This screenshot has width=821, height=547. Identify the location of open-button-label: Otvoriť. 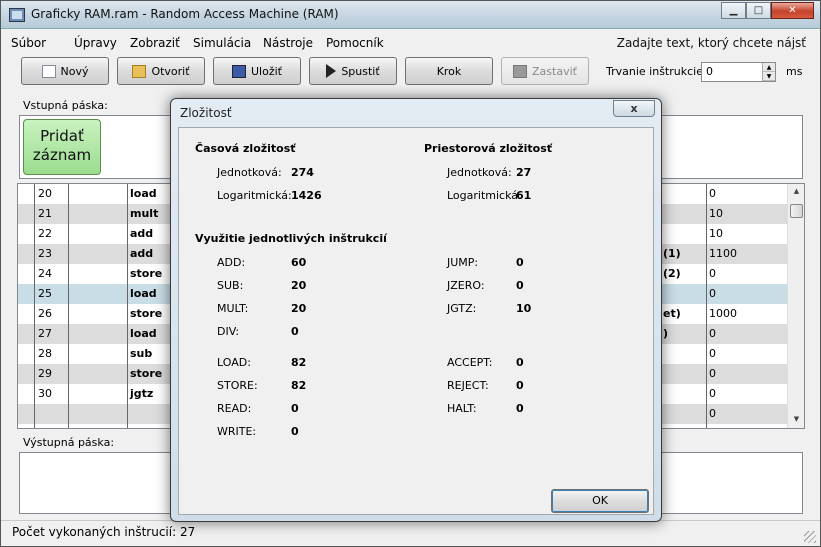
(170, 71).